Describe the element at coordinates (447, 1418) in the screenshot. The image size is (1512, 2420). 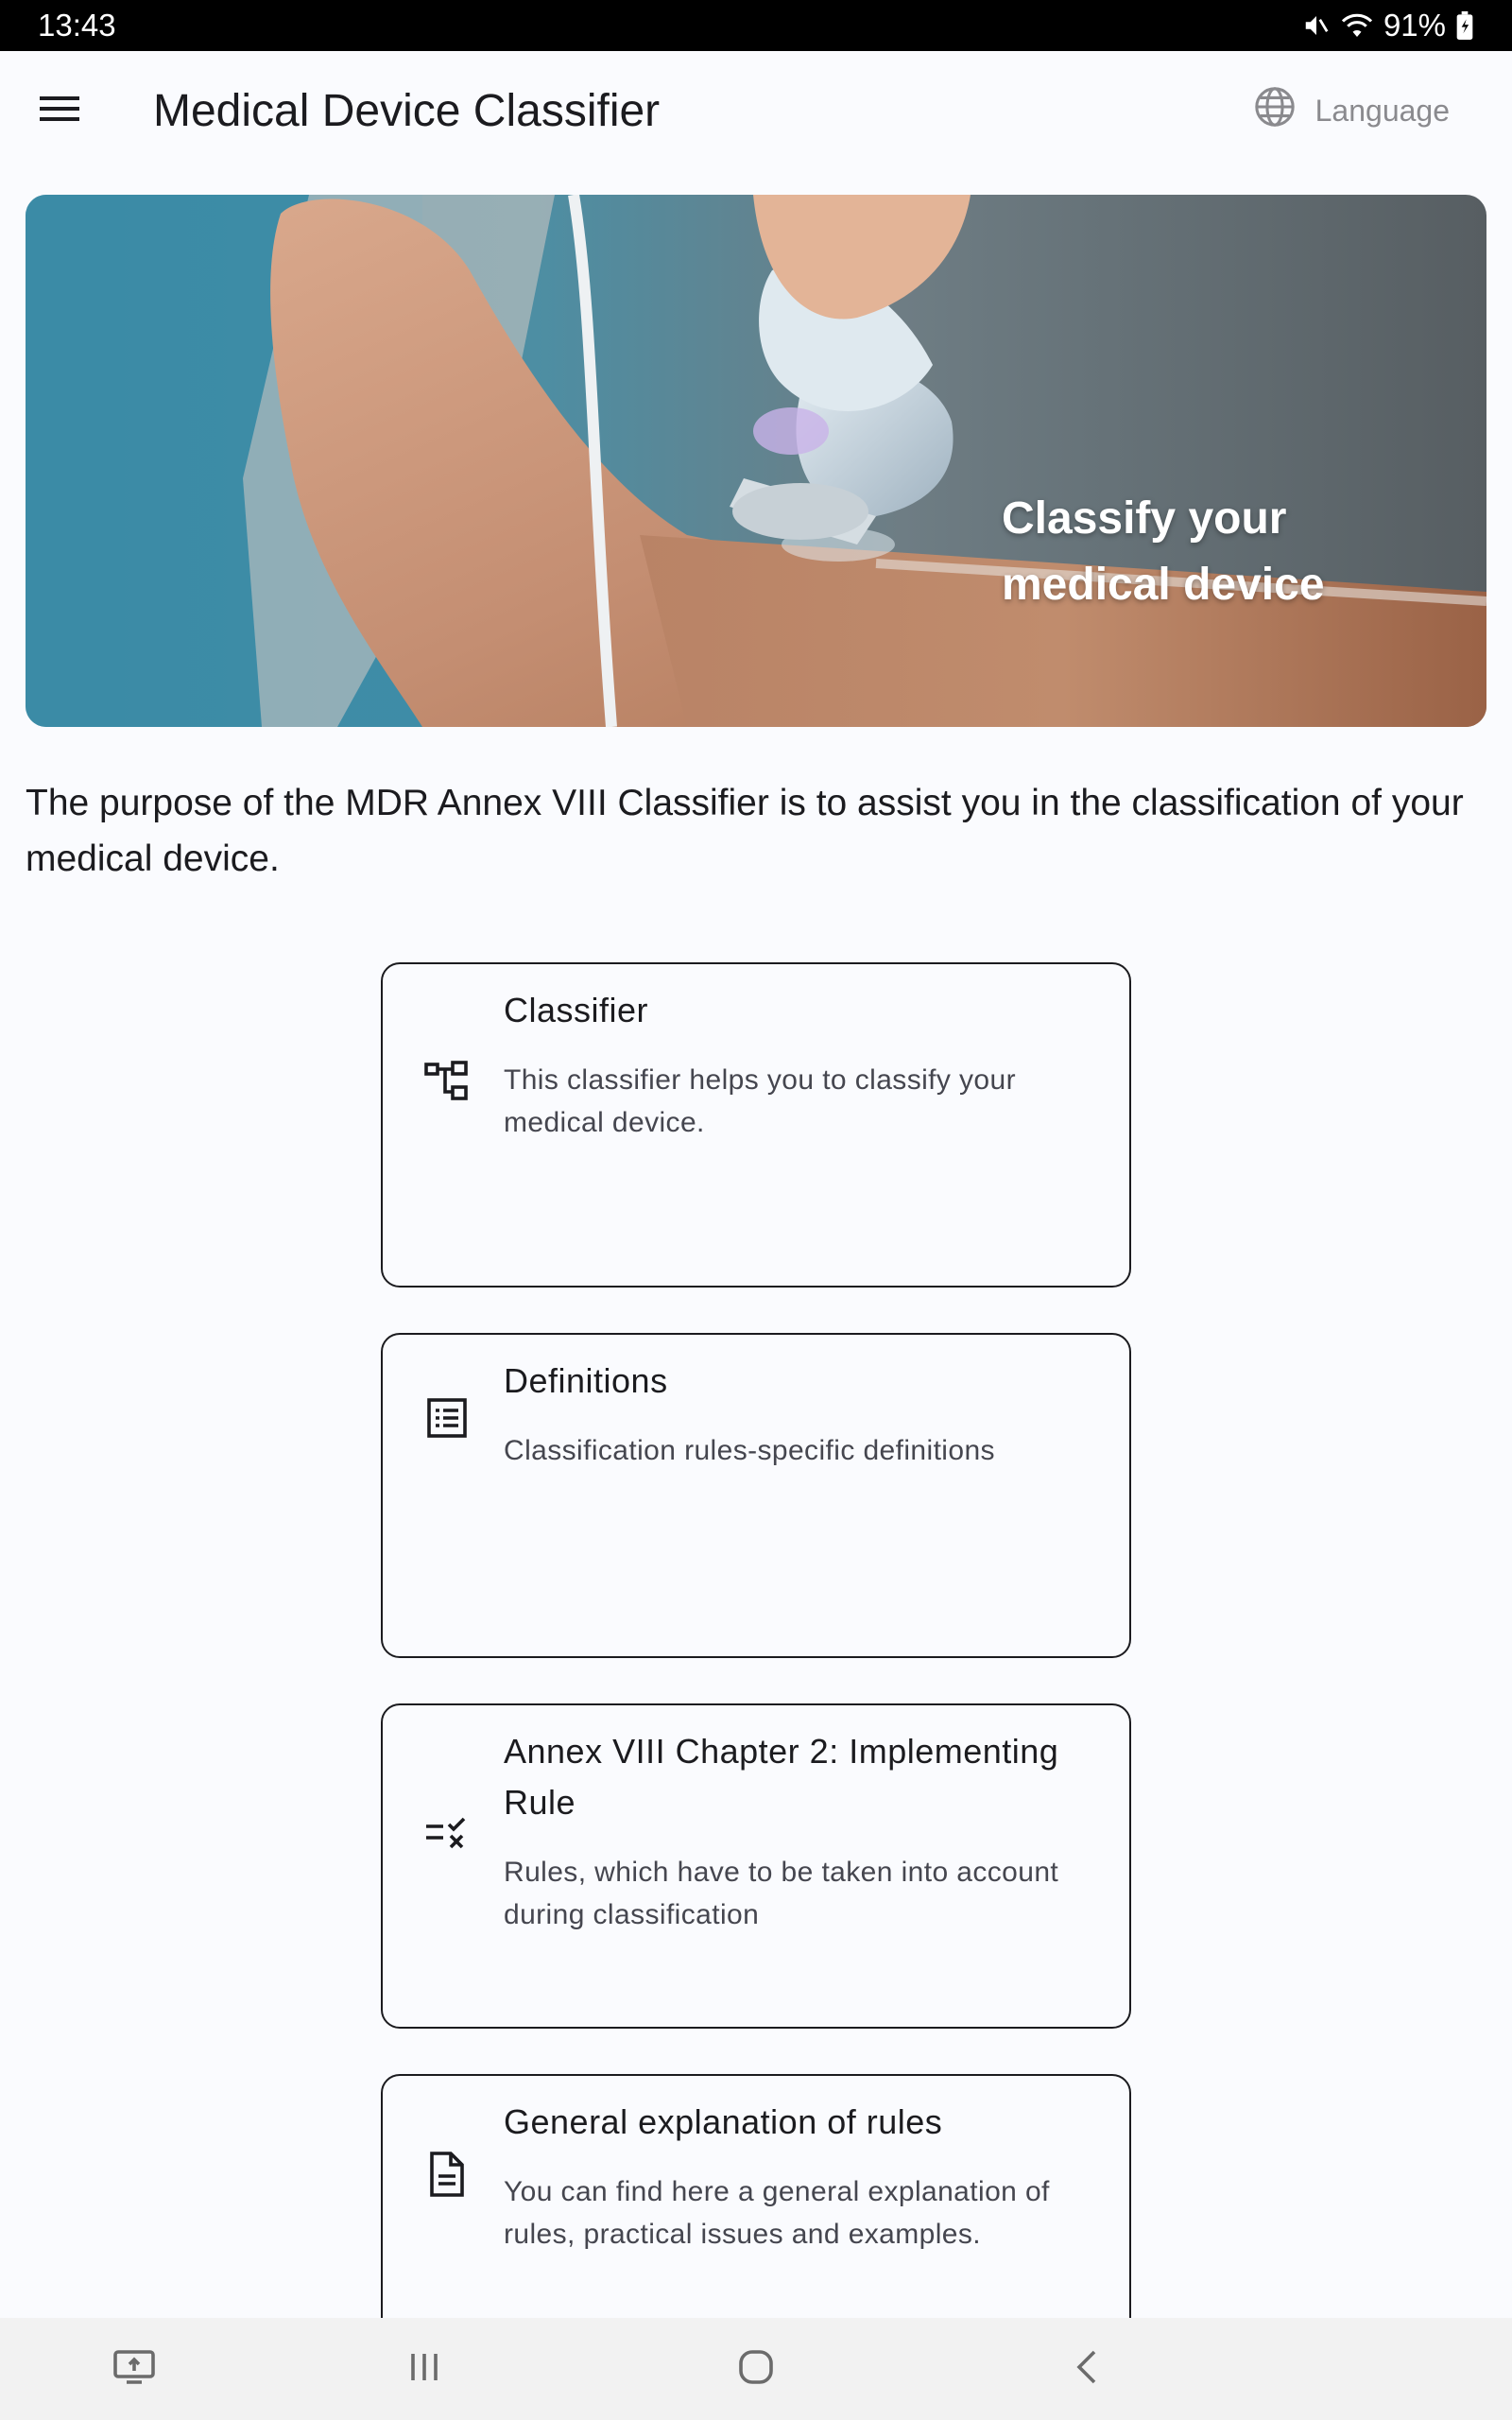
I see `list-alt-icon` at that location.